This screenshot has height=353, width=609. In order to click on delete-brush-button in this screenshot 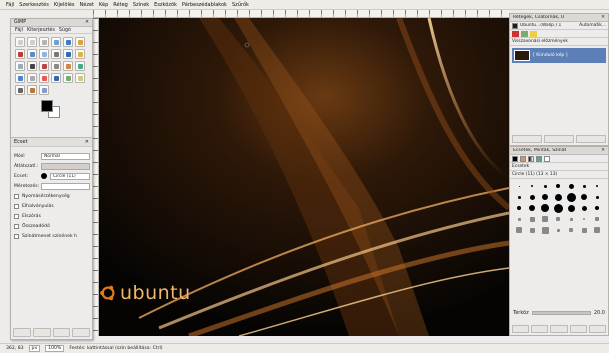, I will do `click(578, 329)`.